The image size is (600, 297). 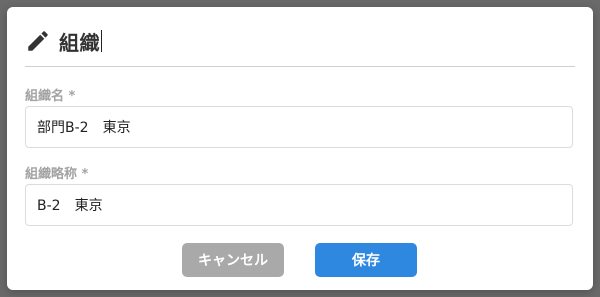 What do you see at coordinates (79, 42) in the screenshot?
I see `dialog-title: 組織` at bounding box center [79, 42].